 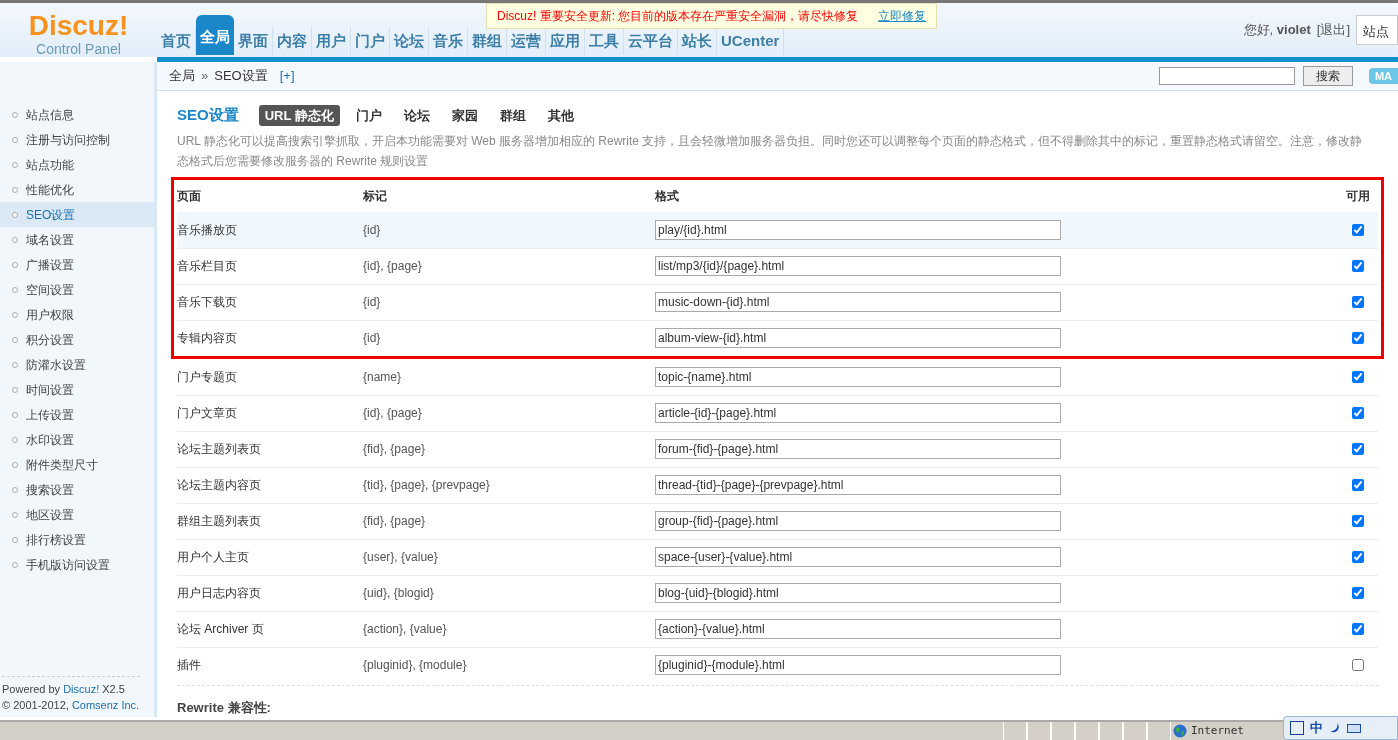 What do you see at coordinates (215, 35) in the screenshot?
I see `nav-tab: 全局` at bounding box center [215, 35].